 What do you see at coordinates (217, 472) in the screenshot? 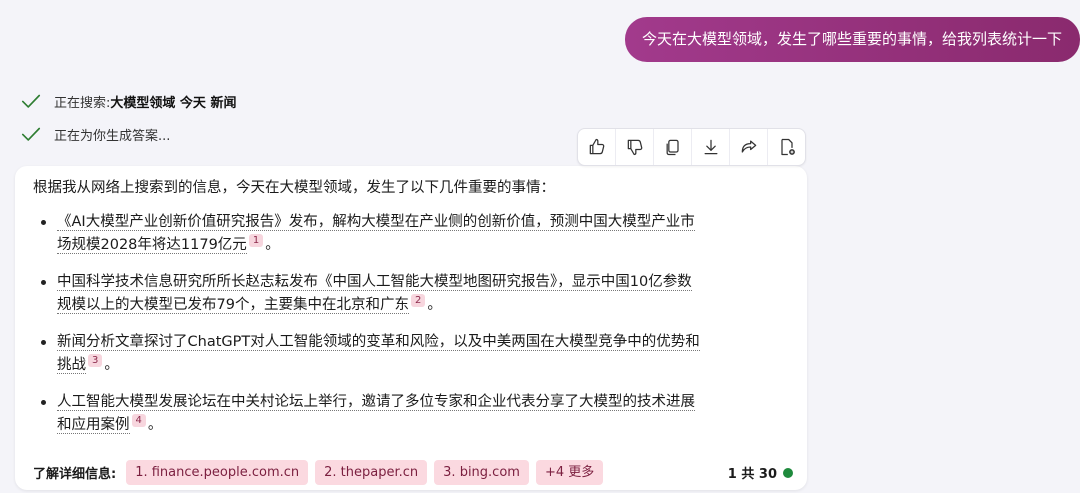
I see `source-link: 1. finance.people.com.cn` at bounding box center [217, 472].